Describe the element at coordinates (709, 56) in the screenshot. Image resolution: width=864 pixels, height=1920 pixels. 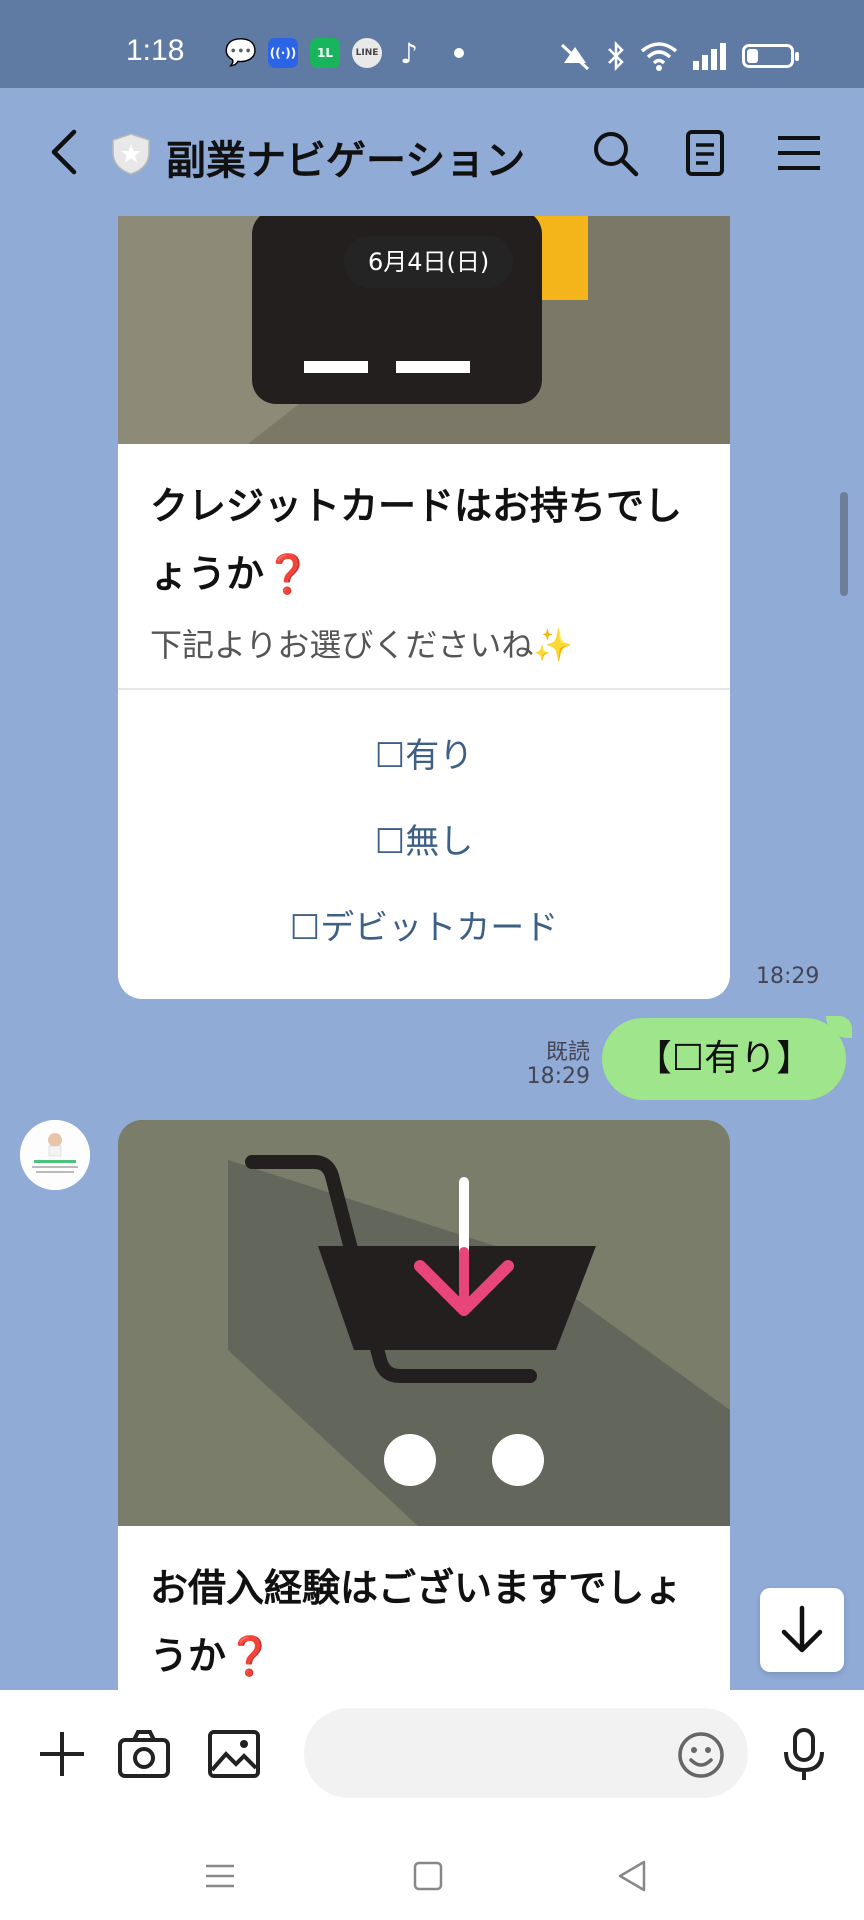
I see `signal-icon` at that location.